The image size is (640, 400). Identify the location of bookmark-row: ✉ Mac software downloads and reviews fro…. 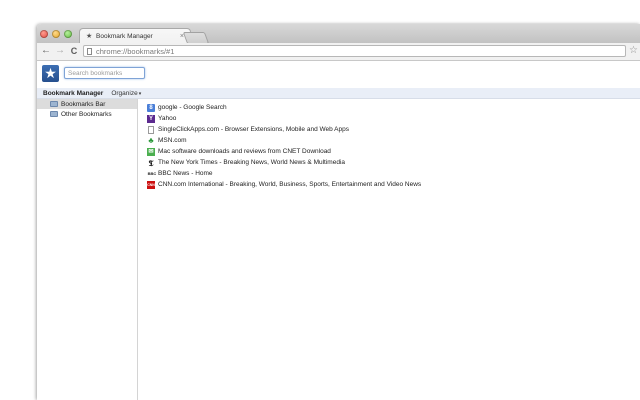
(393, 151).